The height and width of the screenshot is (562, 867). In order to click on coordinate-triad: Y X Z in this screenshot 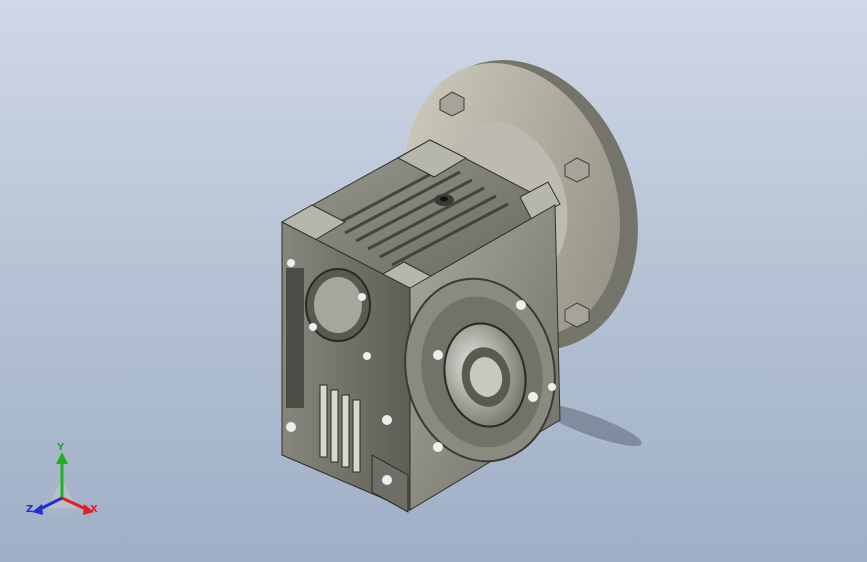, I will do `click(64, 485)`.